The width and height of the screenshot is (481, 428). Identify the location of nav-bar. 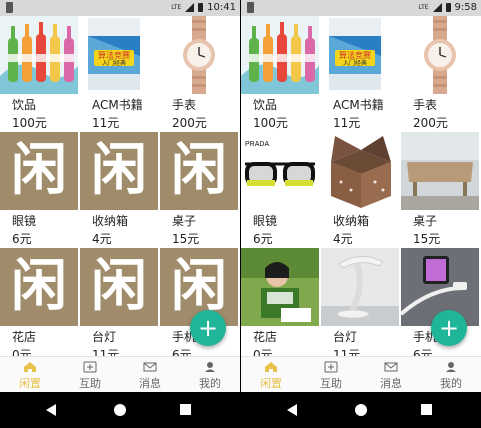
(361, 410).